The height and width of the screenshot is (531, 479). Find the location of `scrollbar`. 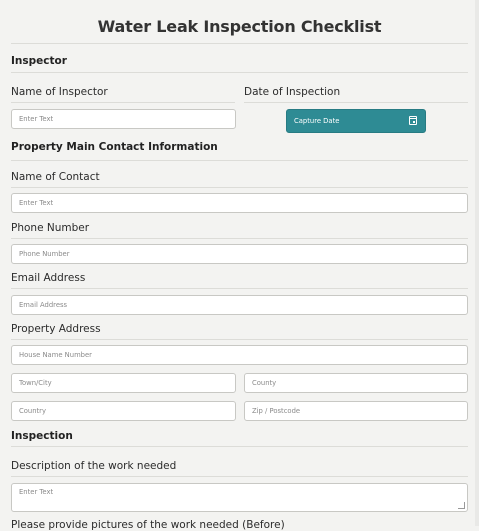

scrollbar is located at coordinates (477, 263).